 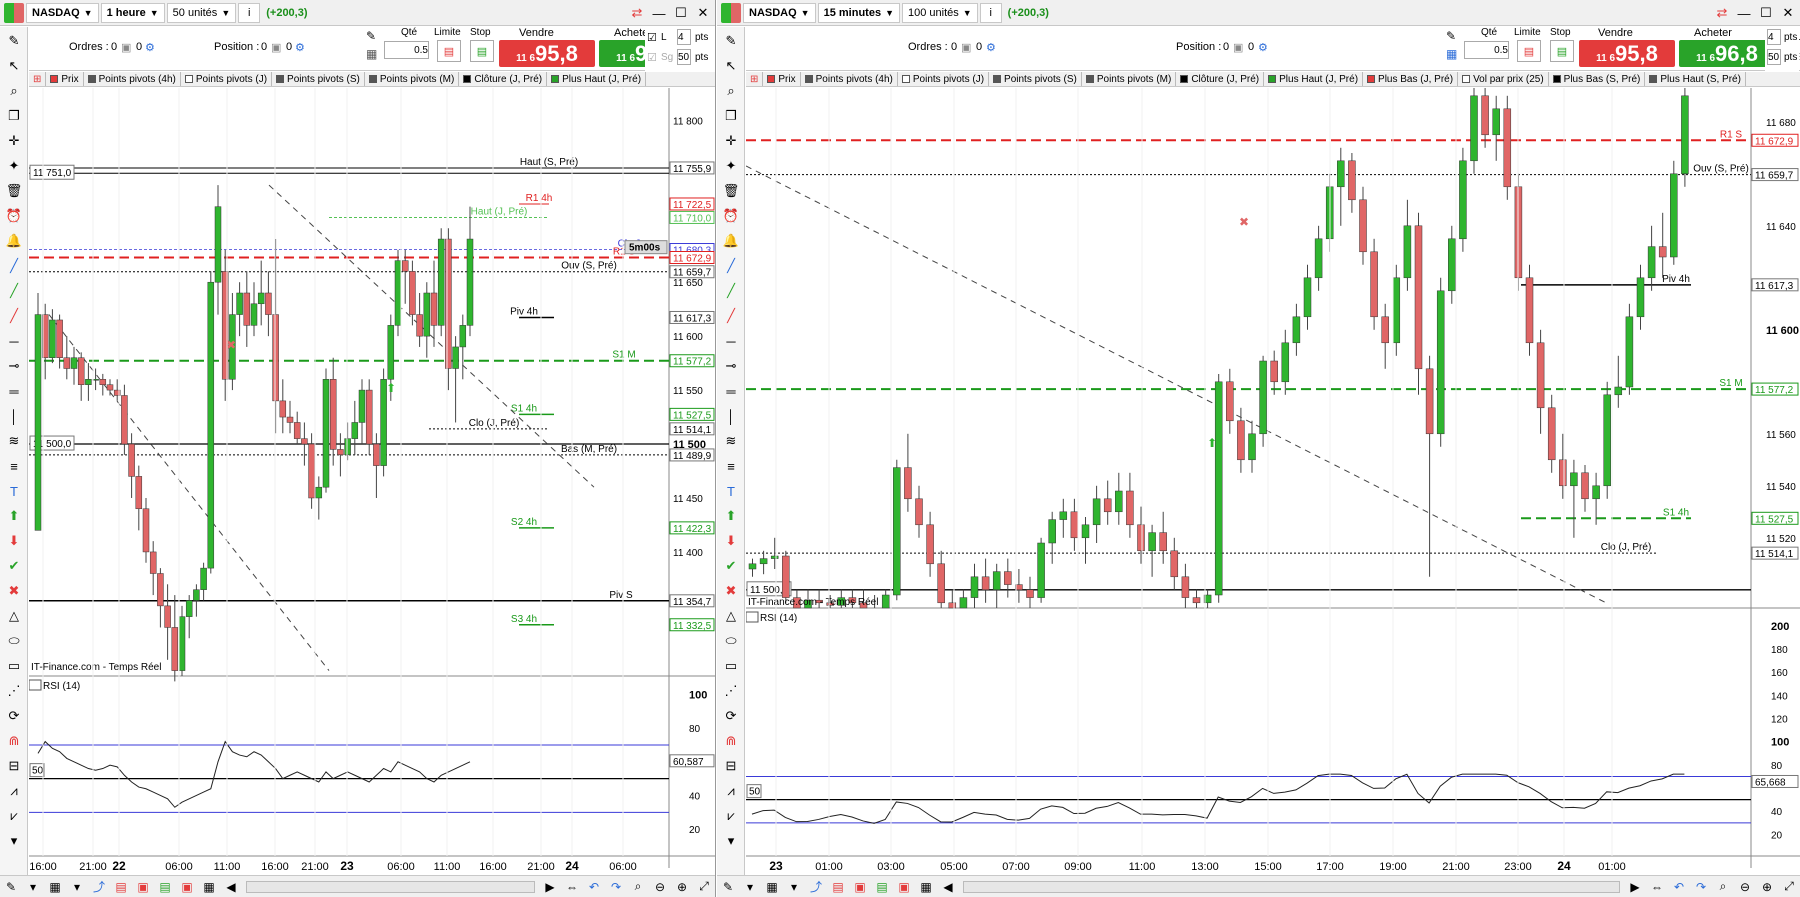 What do you see at coordinates (731, 266) in the screenshot?
I see `line-icon: ╱` at bounding box center [731, 266].